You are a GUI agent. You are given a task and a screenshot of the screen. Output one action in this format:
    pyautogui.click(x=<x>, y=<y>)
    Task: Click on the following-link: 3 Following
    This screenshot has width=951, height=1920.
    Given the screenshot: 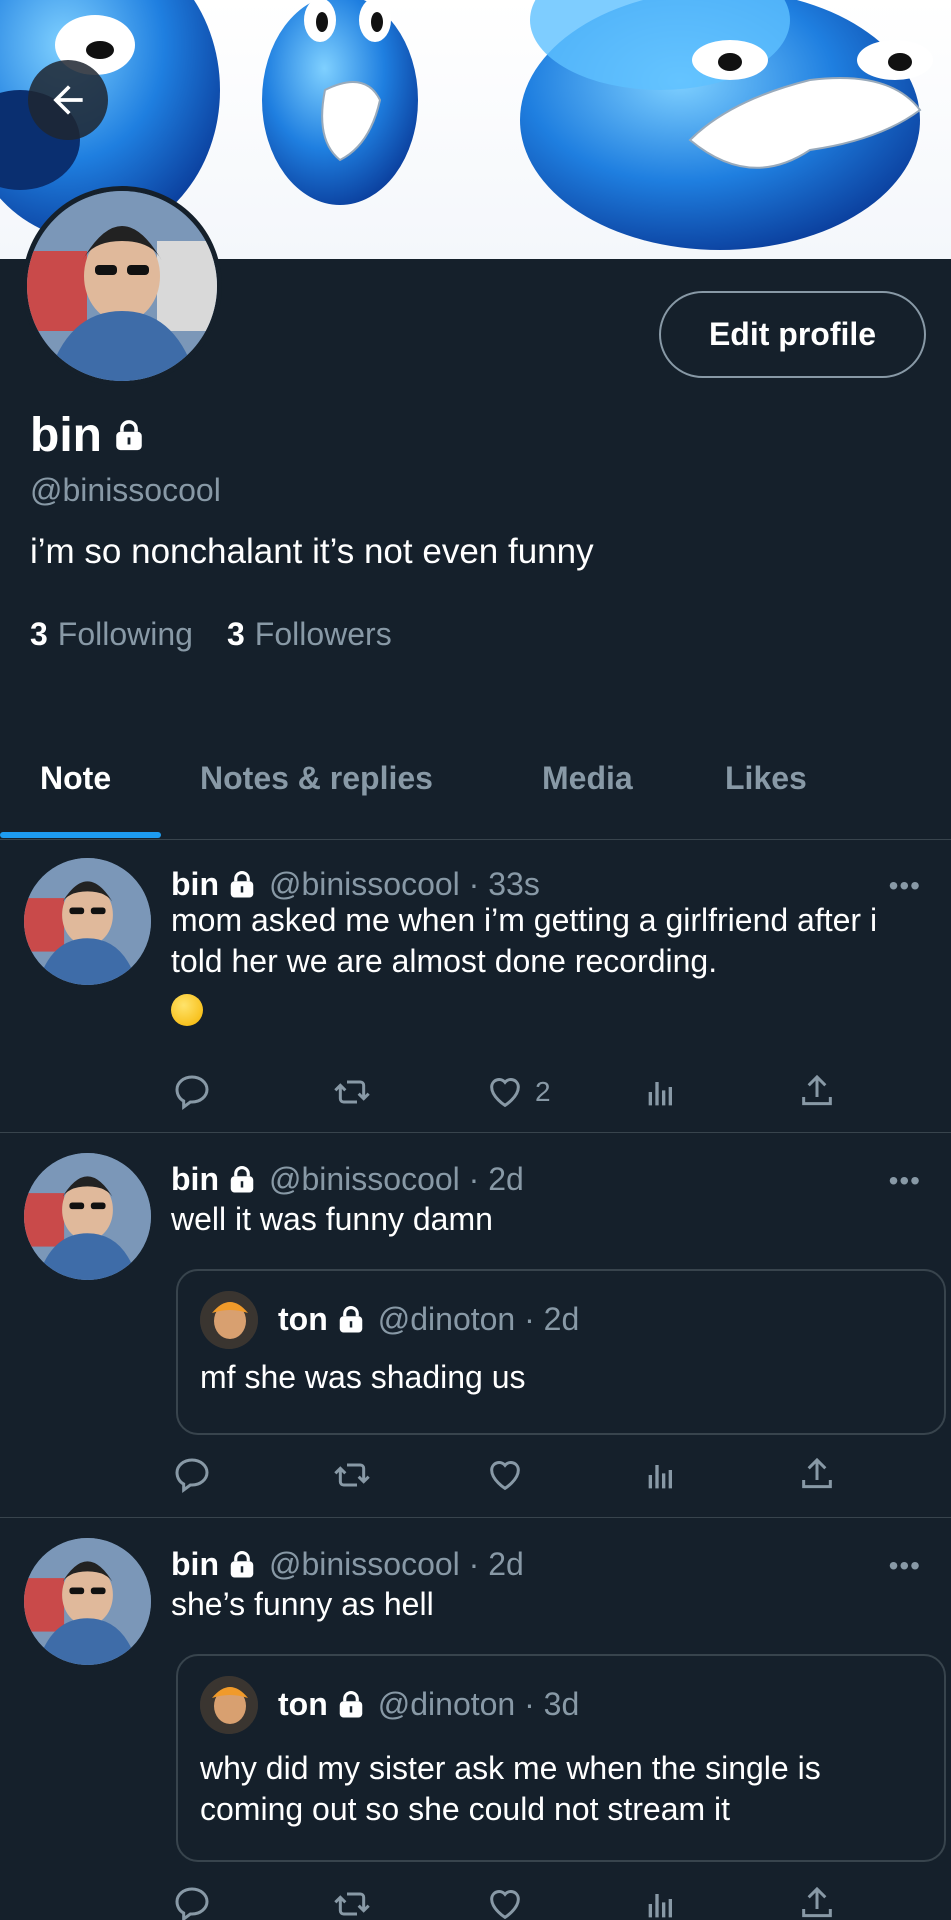 What is the action you would take?
    pyautogui.click(x=111, y=634)
    